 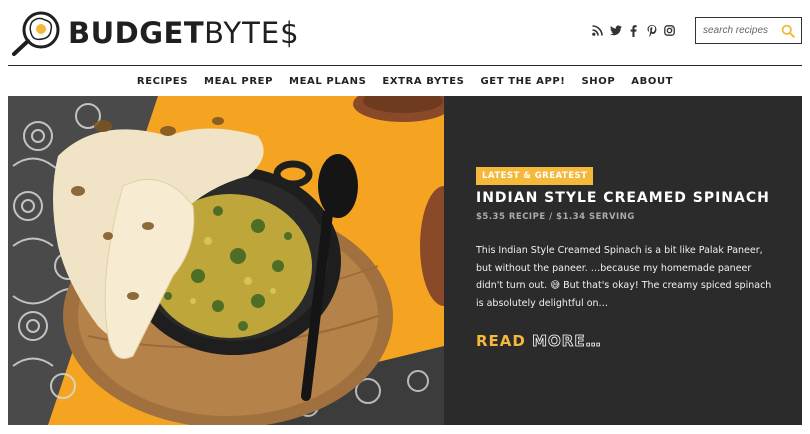 I want to click on nav-recipes: RECIPES, so click(x=162, y=81).